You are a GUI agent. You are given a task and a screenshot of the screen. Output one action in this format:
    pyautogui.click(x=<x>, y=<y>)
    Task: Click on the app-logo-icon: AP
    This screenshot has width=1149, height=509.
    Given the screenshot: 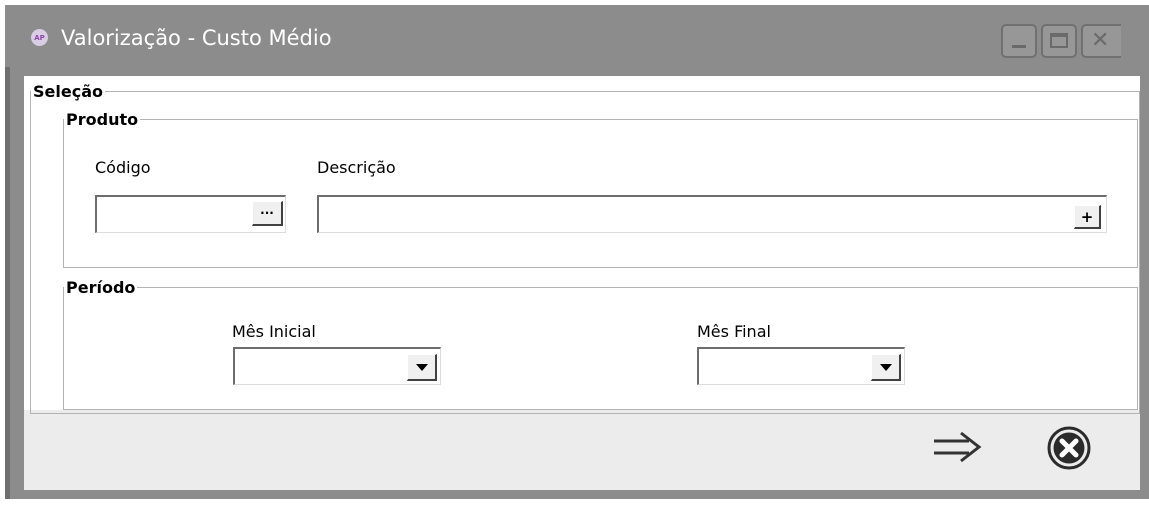 What is the action you would take?
    pyautogui.click(x=39, y=37)
    